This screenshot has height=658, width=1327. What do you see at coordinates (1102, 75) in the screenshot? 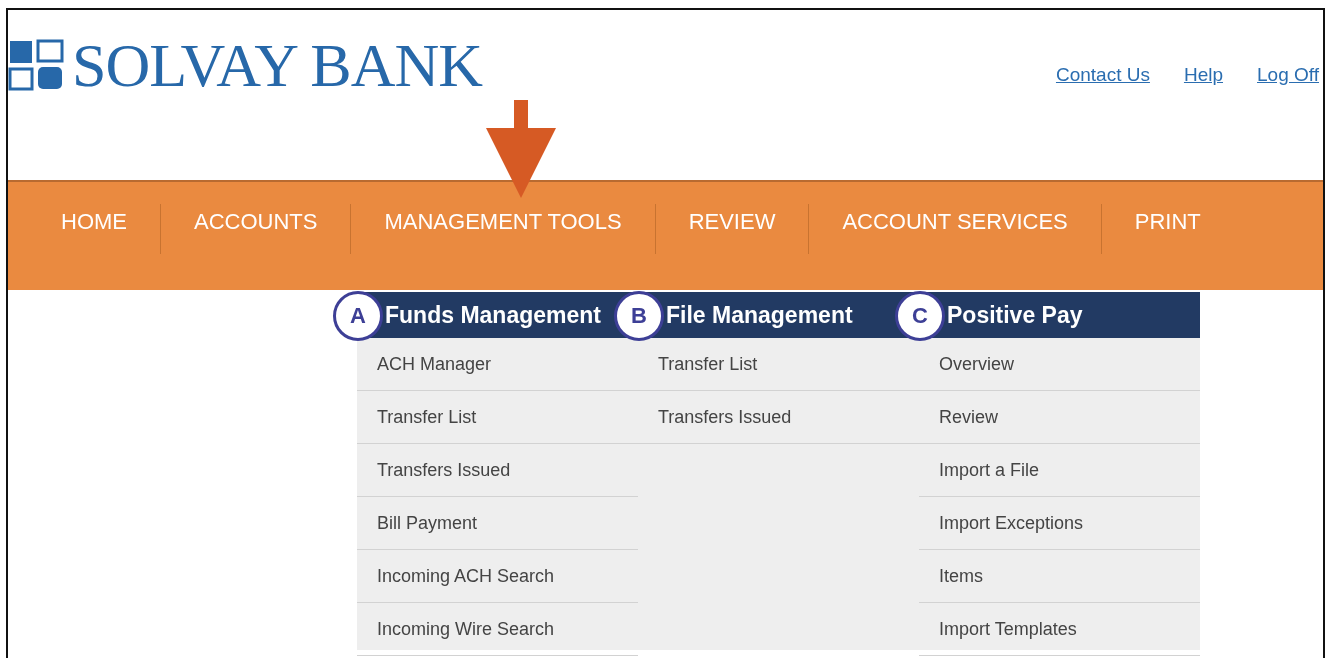
I see `header-link: Contact Us` at bounding box center [1102, 75].